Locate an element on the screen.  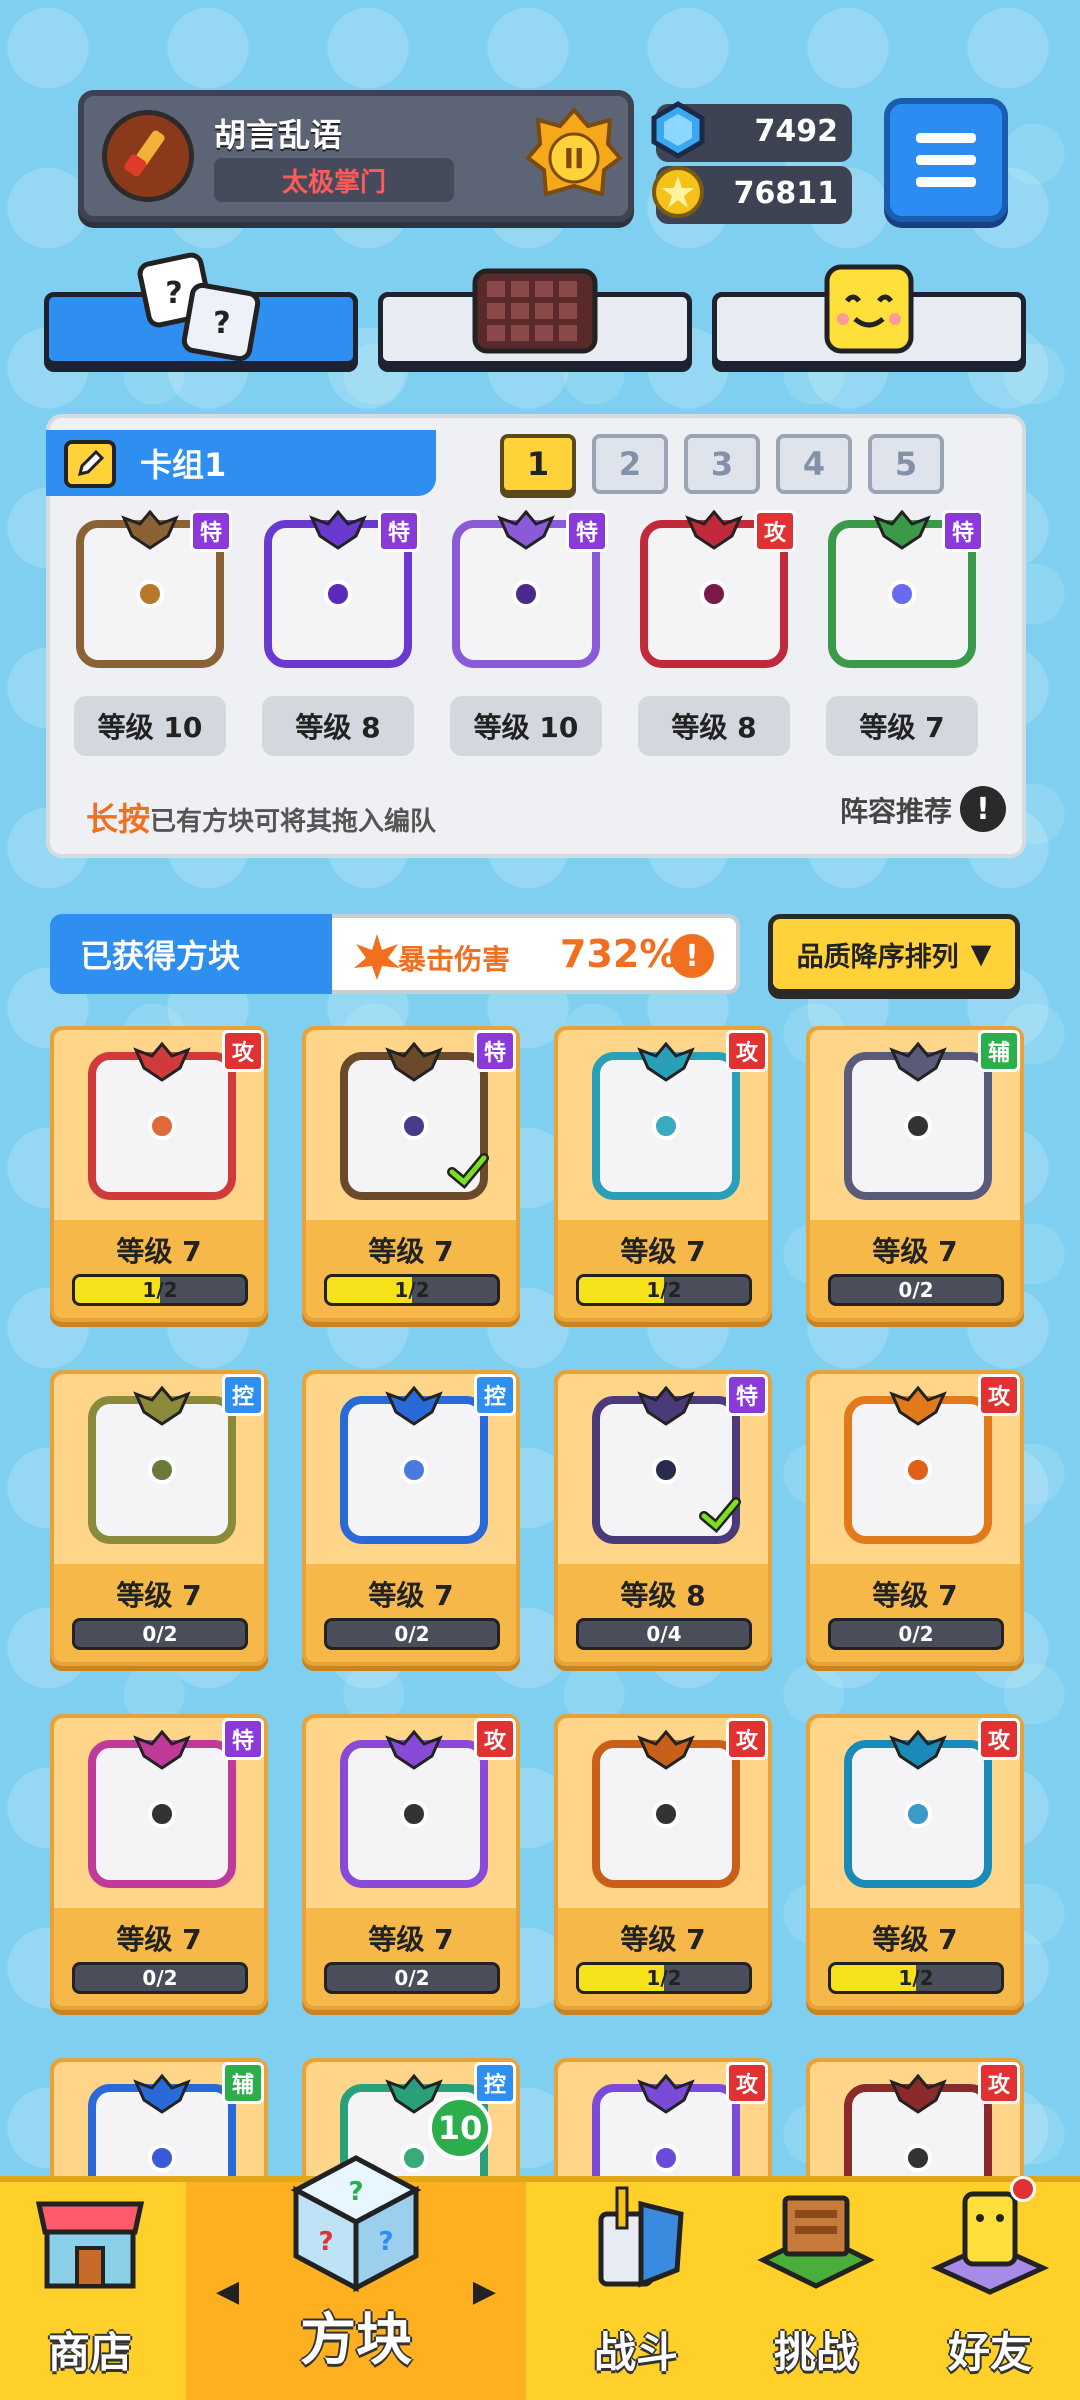
rank-badge-icon: II is located at coordinates (574, 156).